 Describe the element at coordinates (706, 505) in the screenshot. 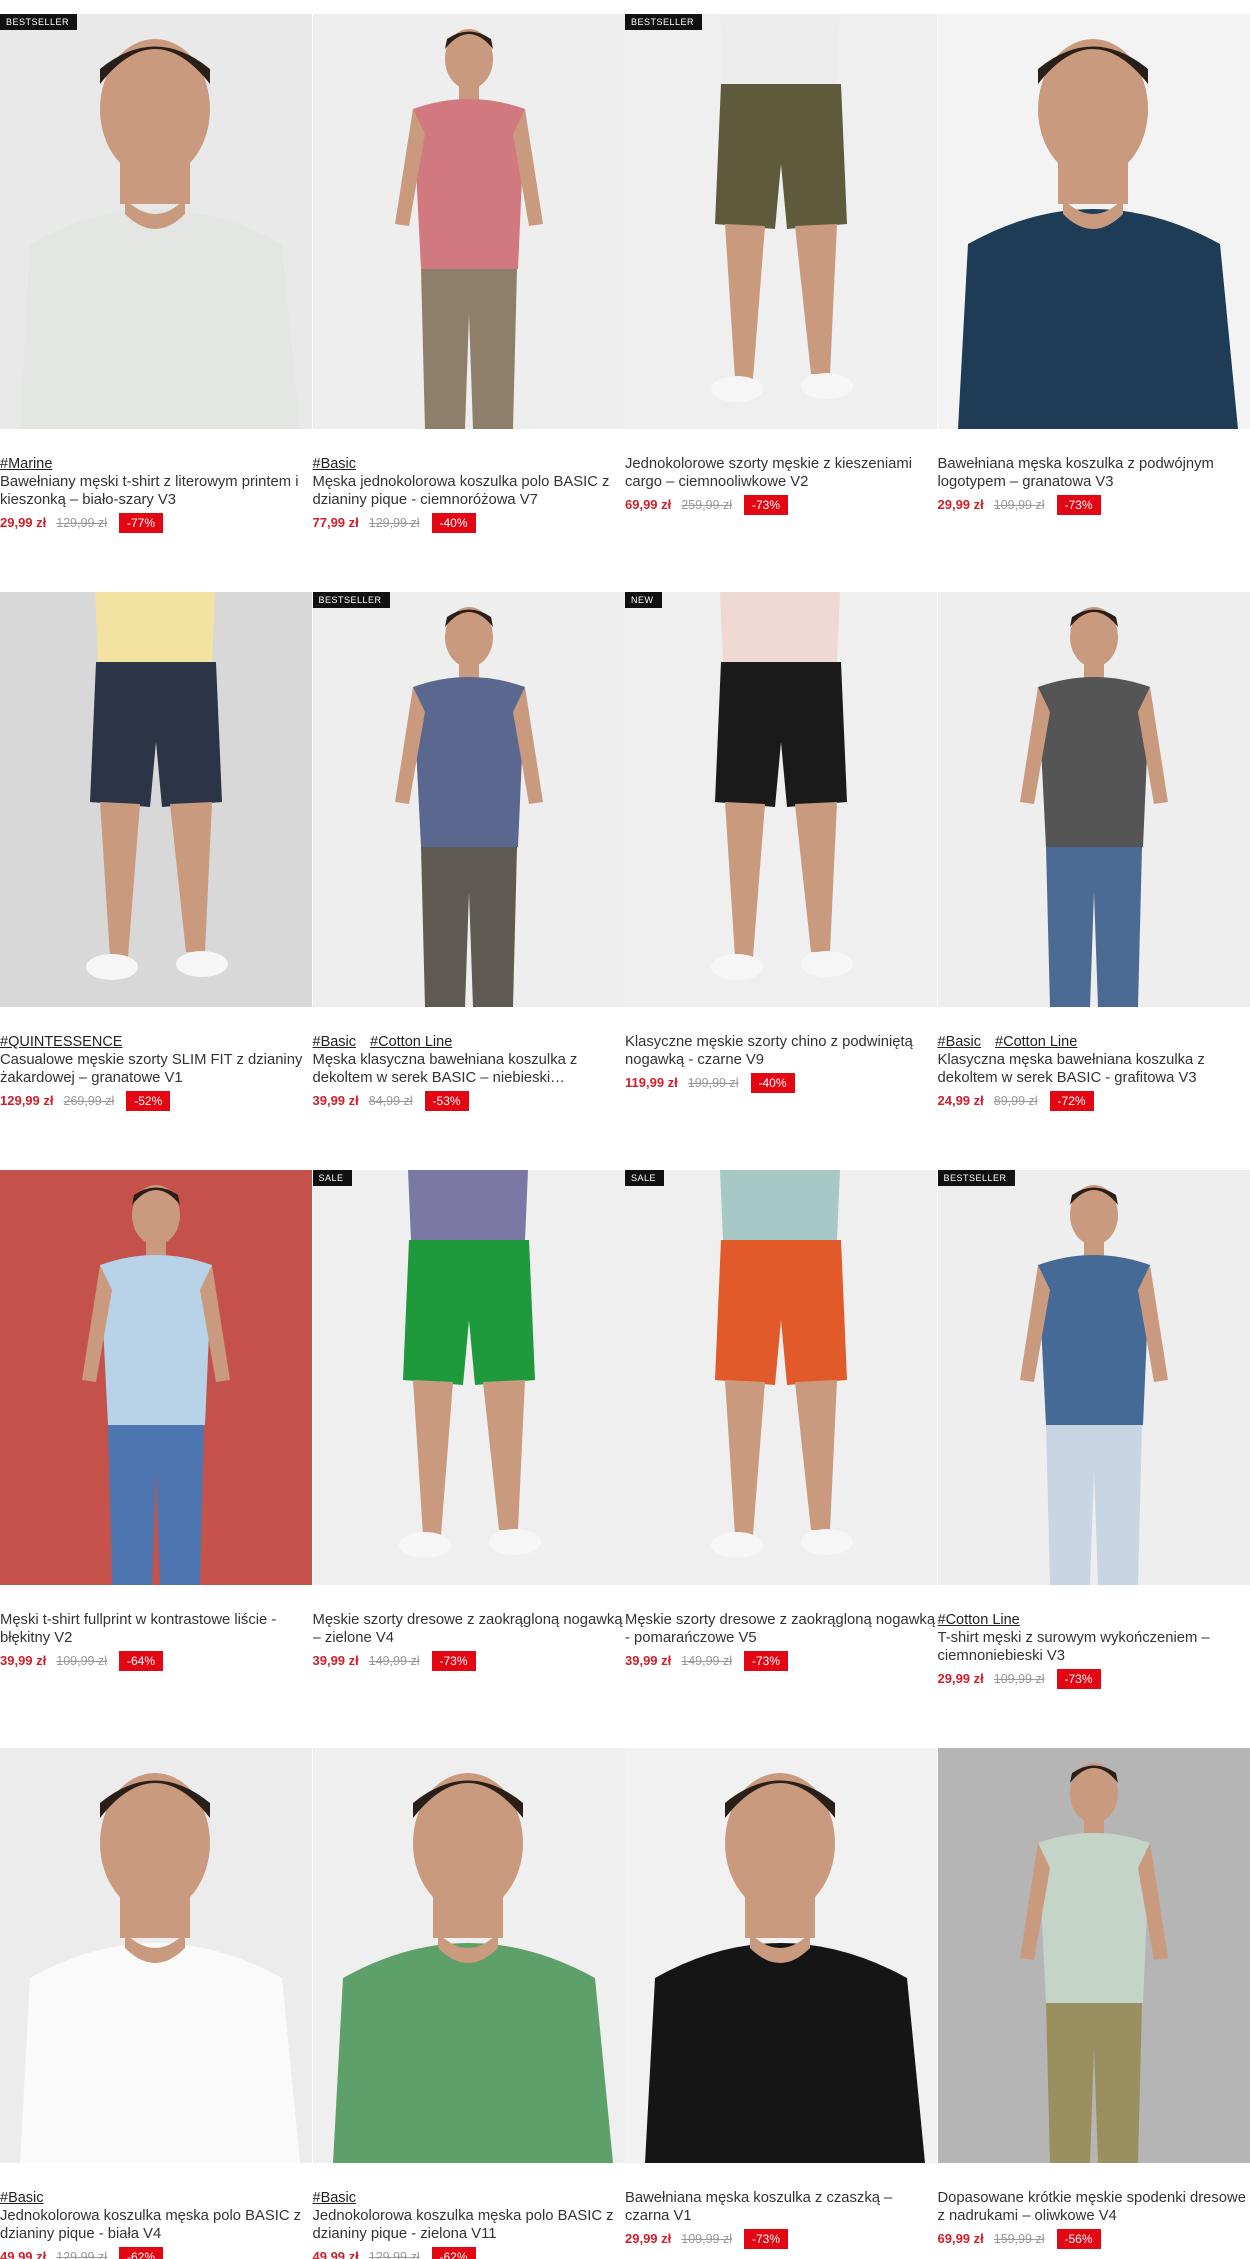

I see `old-price: 259,99 zł` at that location.